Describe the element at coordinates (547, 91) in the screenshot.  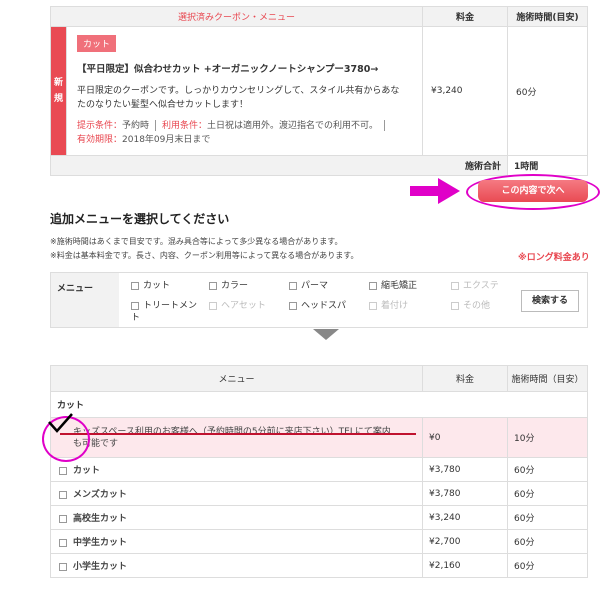
I see `coupon-time: 60分` at that location.